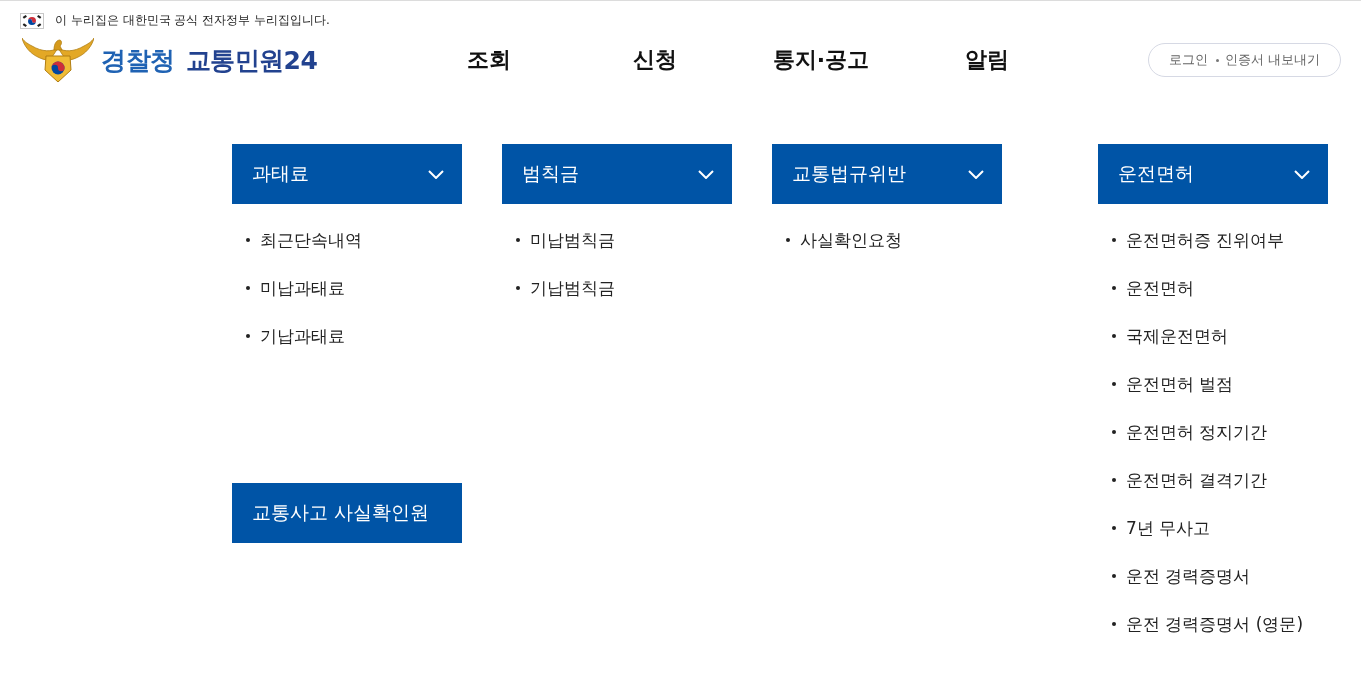 Image resolution: width=1361 pixels, height=687 pixels. What do you see at coordinates (347, 513) in the screenshot?
I see `category-header-button: 교통사고 사실확인원` at bounding box center [347, 513].